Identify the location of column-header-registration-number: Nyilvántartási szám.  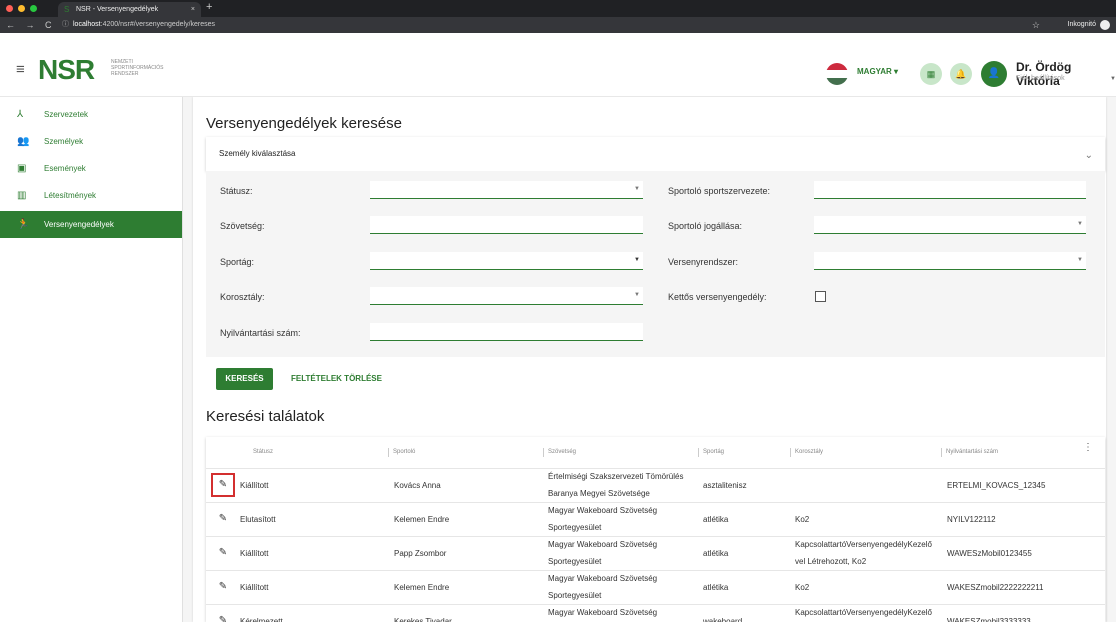
(969, 452).